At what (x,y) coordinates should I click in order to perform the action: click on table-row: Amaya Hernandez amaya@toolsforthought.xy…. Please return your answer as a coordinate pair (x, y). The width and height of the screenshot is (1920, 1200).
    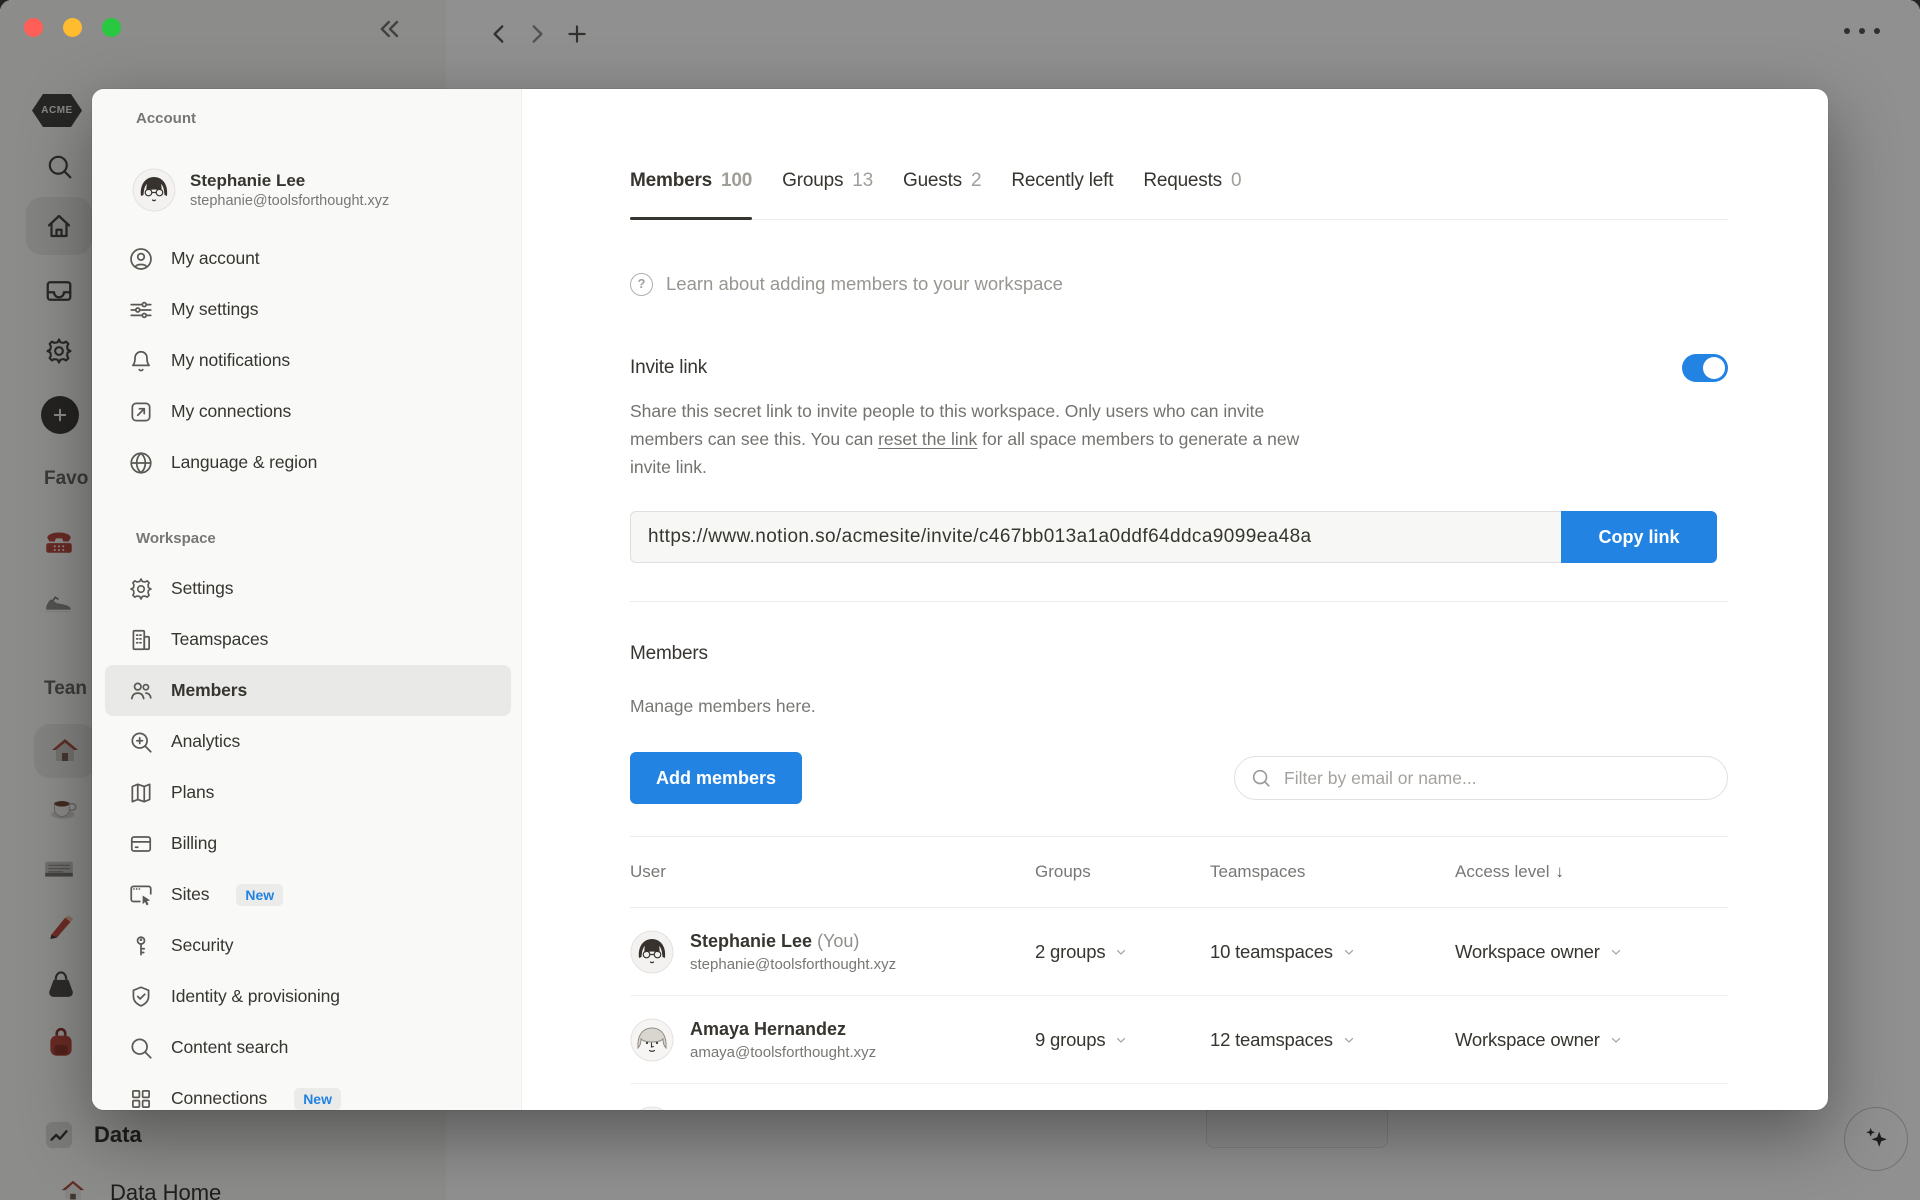
    Looking at the image, I should click on (1179, 1040).